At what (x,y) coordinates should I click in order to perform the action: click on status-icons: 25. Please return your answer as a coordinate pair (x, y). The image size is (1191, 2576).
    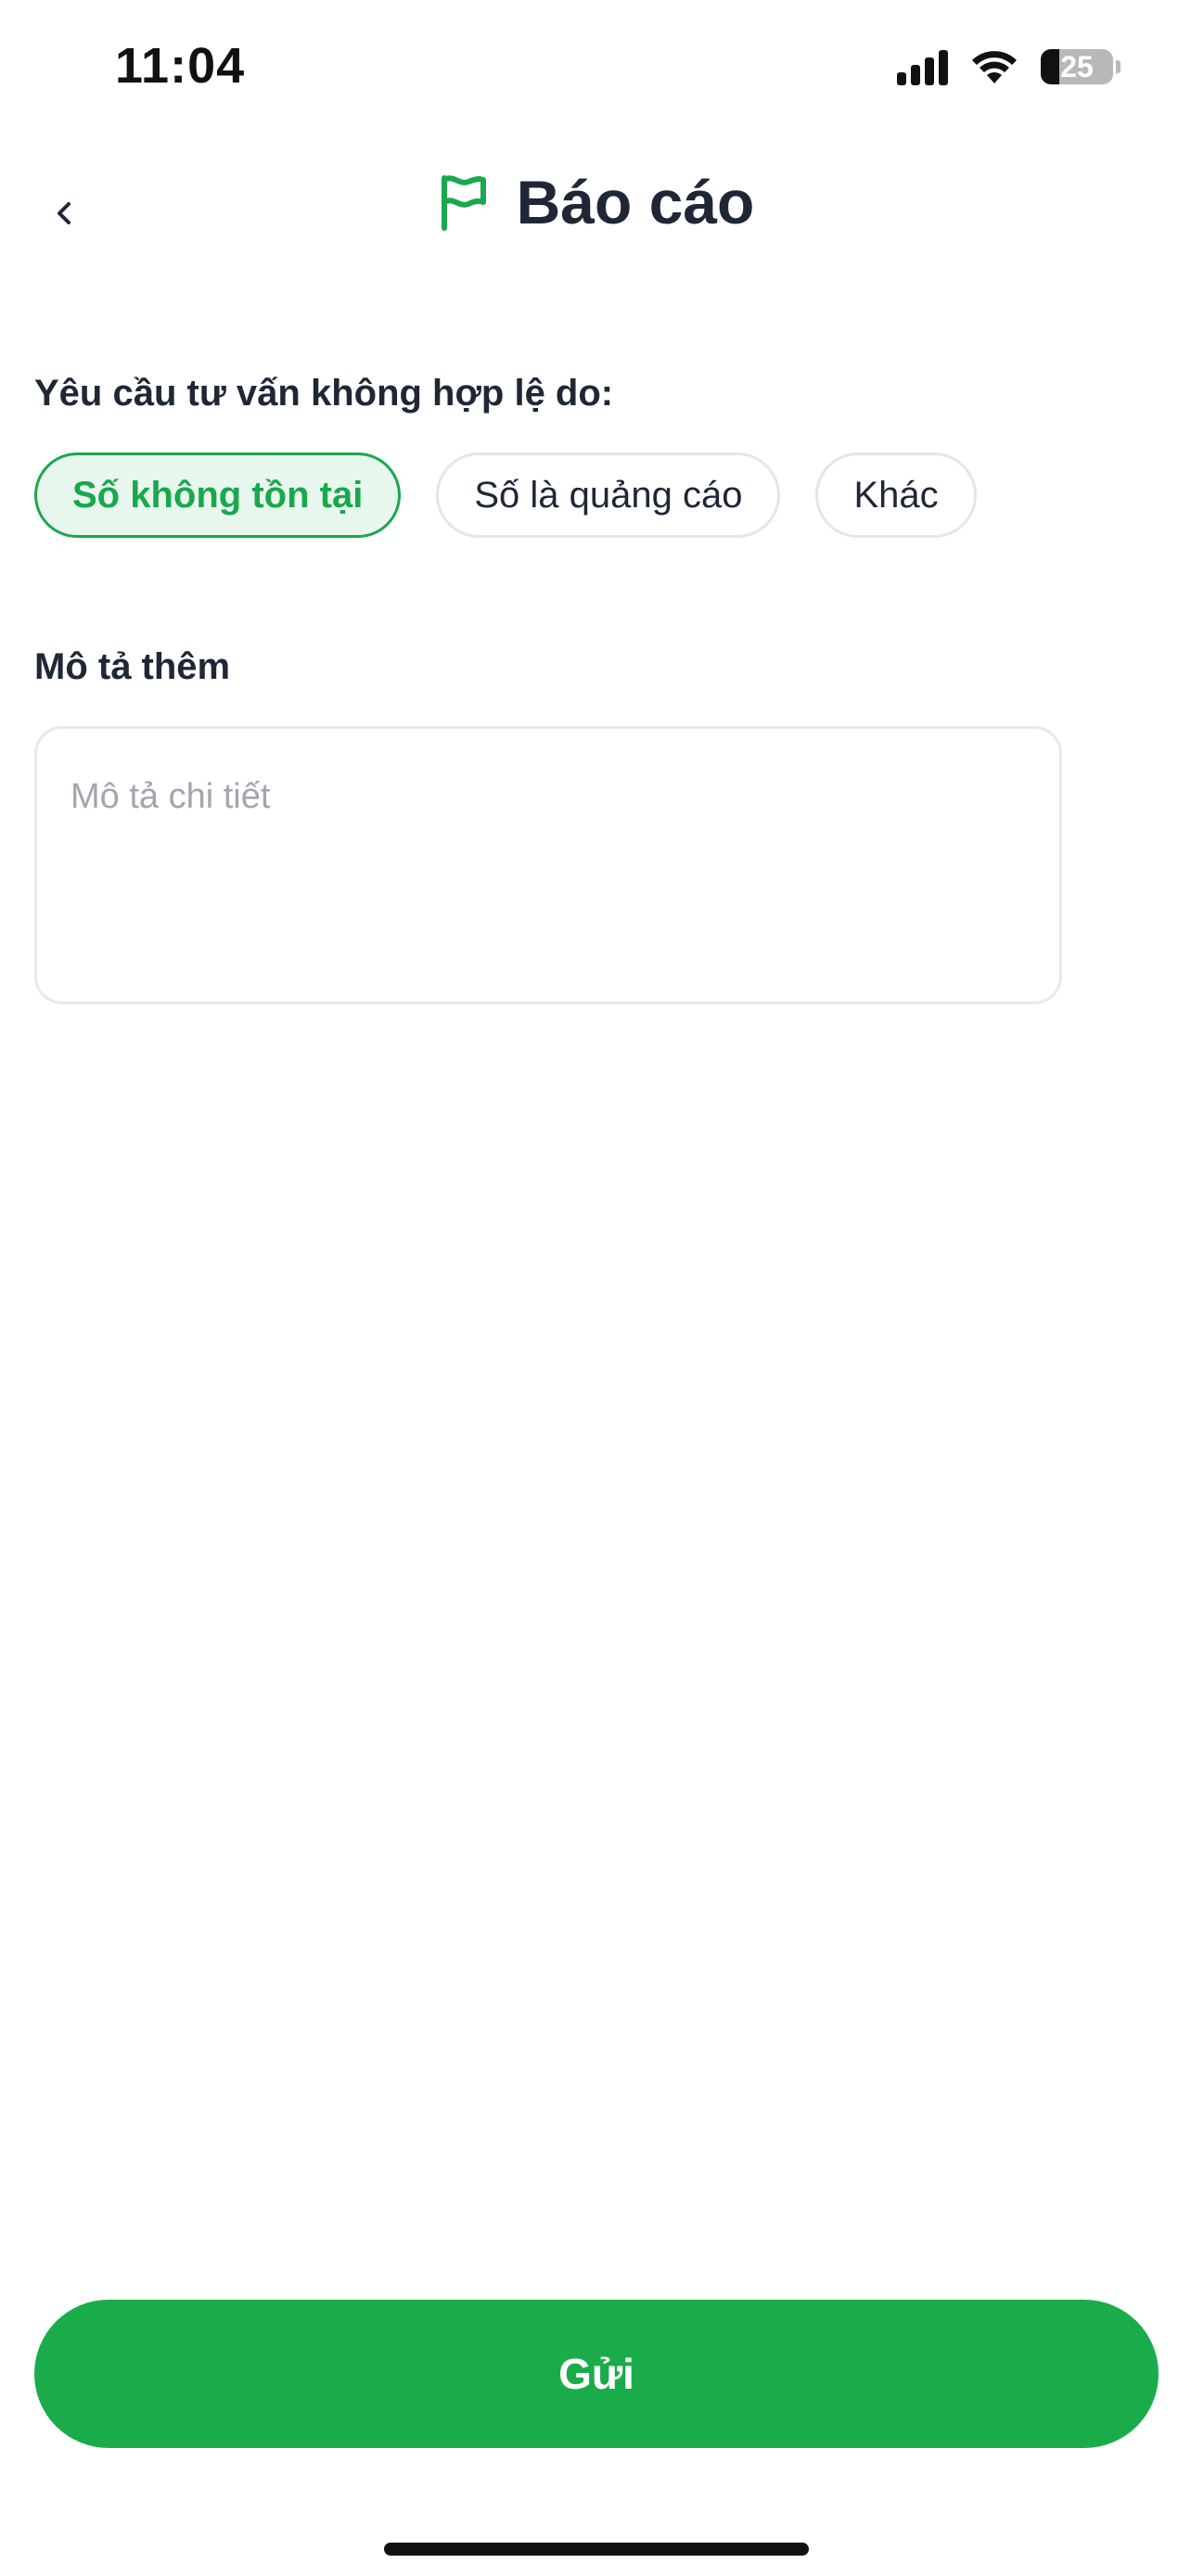
    Looking at the image, I should click on (1009, 66).